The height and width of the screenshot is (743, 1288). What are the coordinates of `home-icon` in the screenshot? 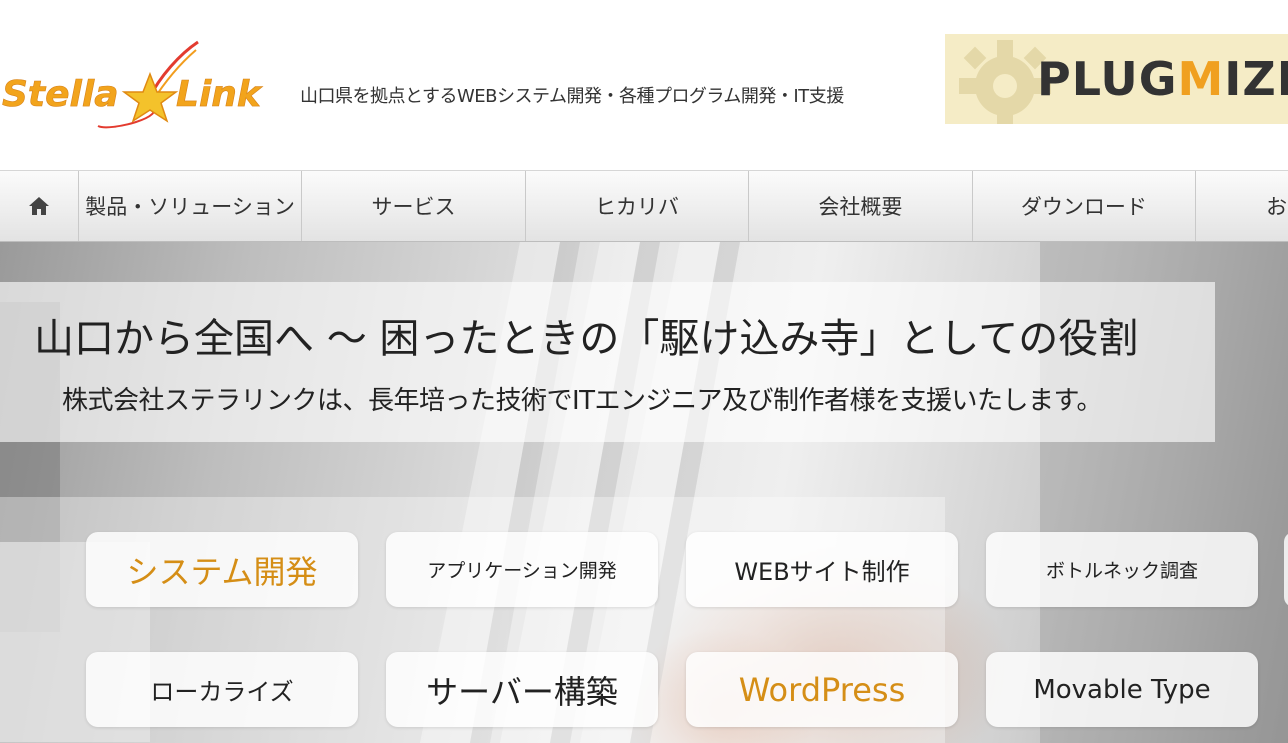 It's located at (38, 206).